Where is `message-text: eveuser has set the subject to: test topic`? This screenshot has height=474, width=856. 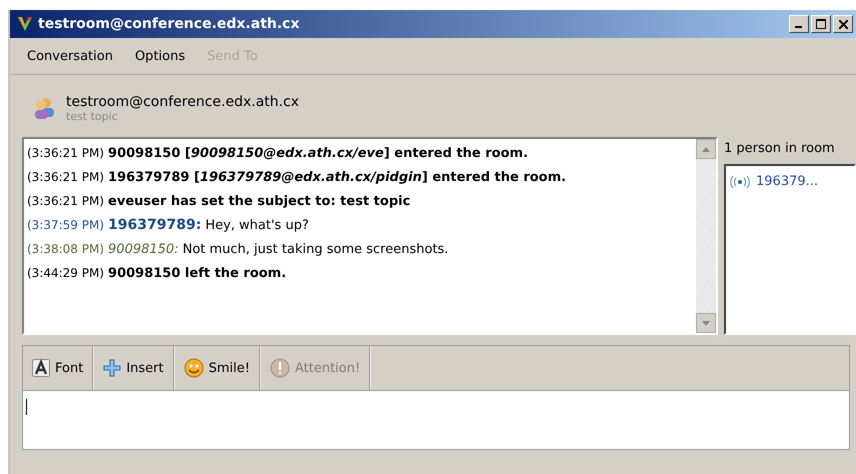 message-text: eveuser has set the subject to: test topic is located at coordinates (259, 201).